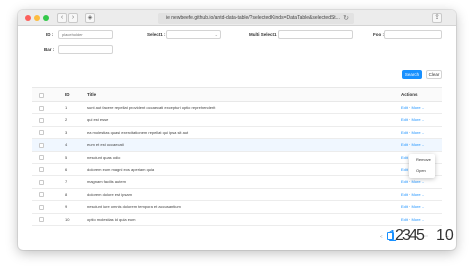  What do you see at coordinates (66, 169) in the screenshot?
I see `row-id: 6` at bounding box center [66, 169].